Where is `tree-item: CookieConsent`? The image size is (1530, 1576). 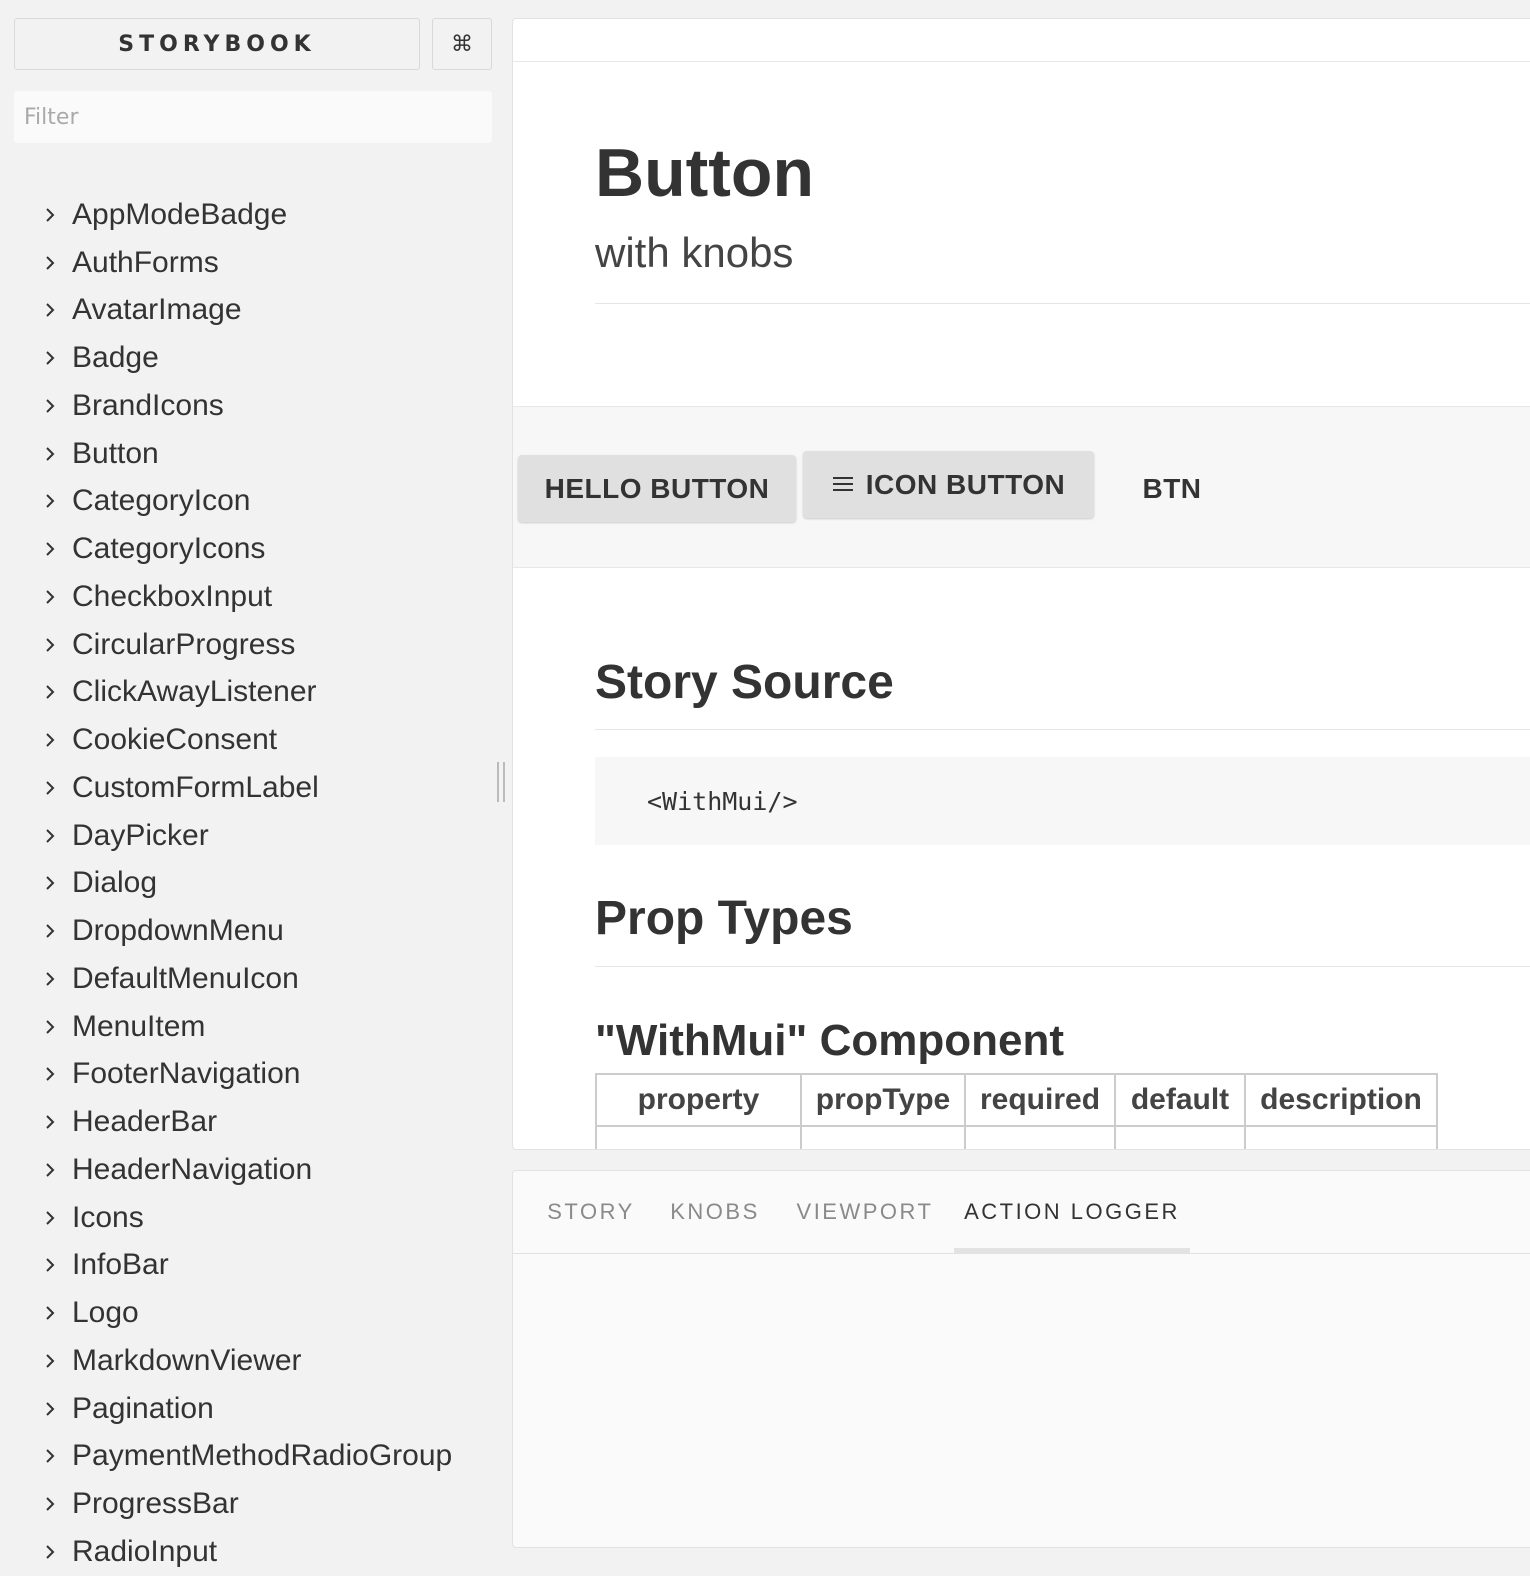
tree-item: CookieConsent is located at coordinates (250, 740).